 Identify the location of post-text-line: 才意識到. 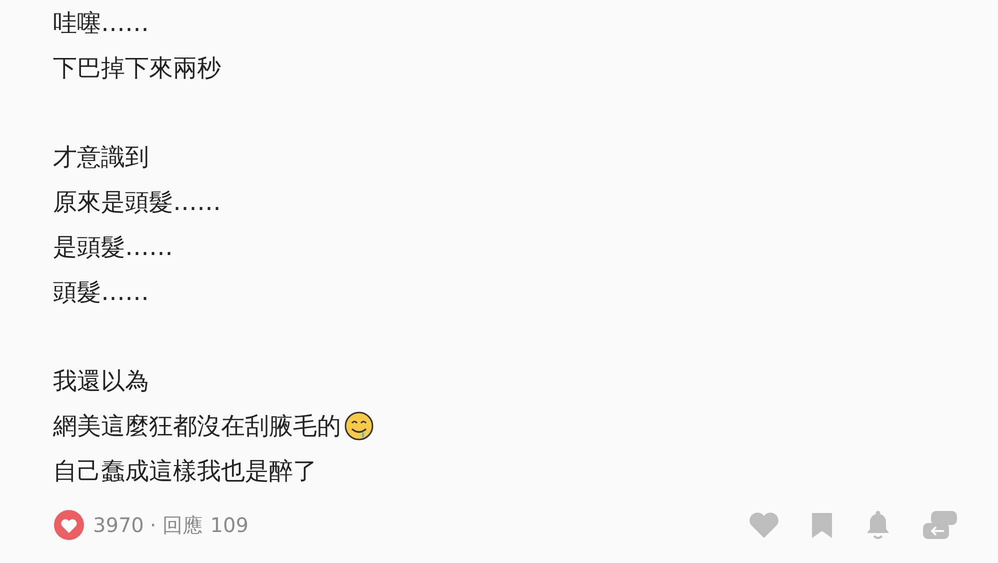
(101, 157).